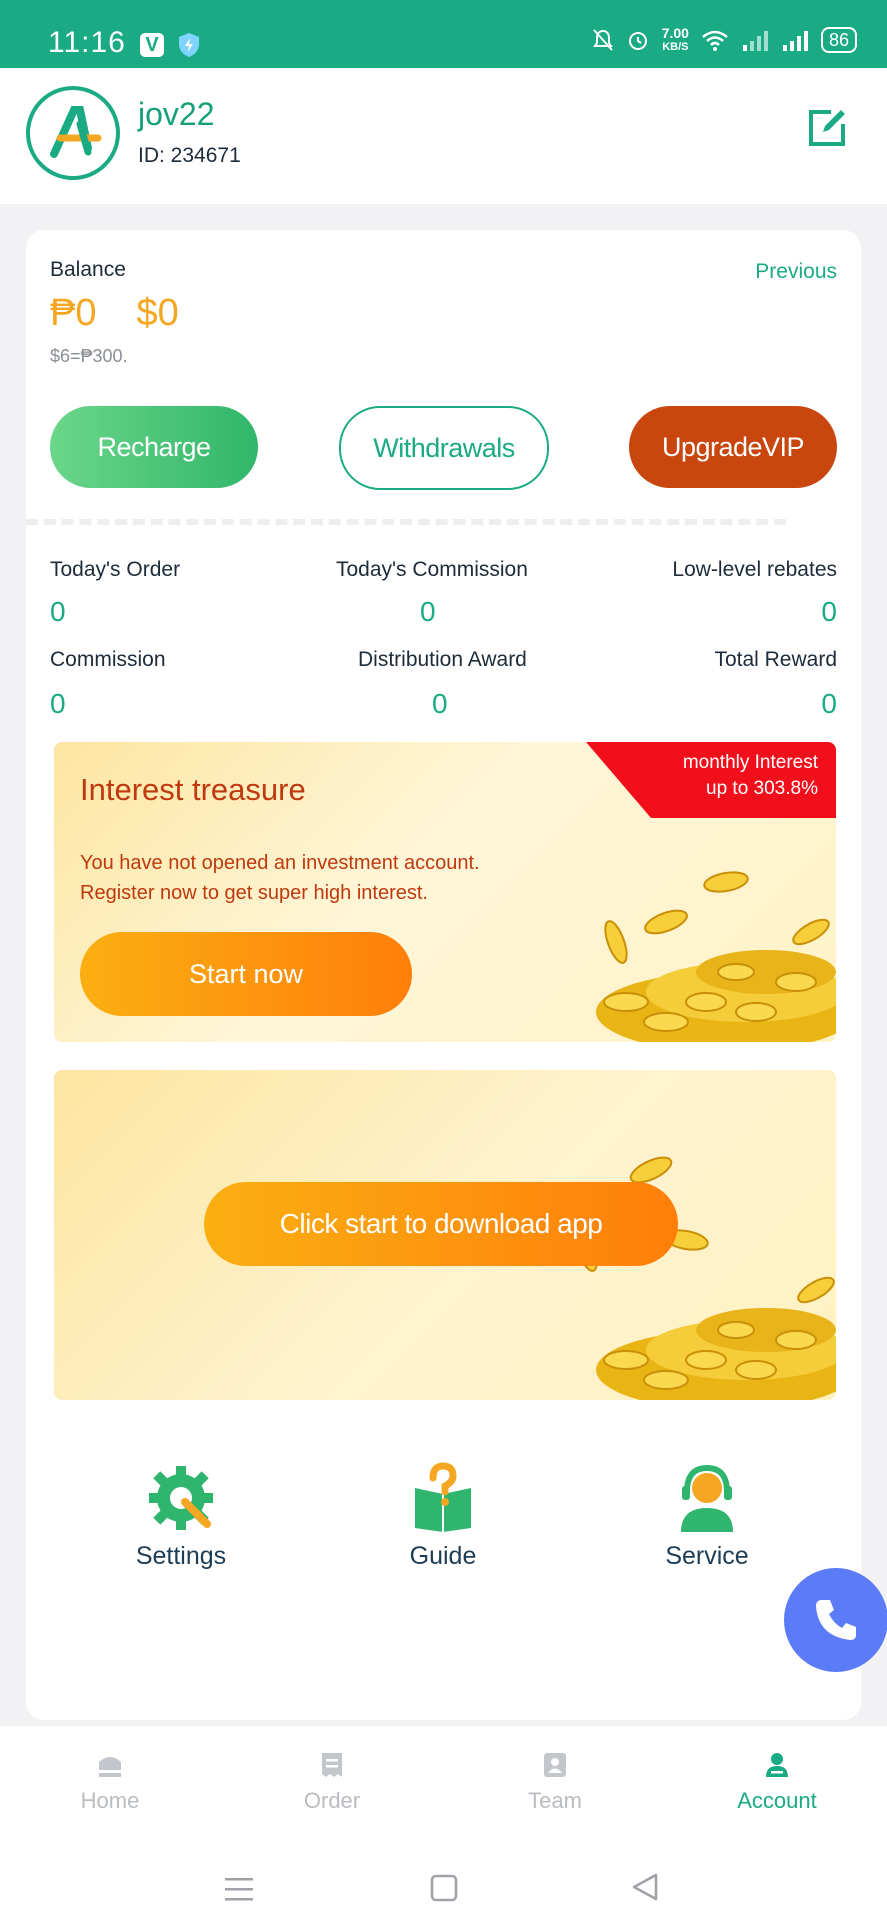 This screenshot has height=1920, width=887. I want to click on settings-shortcut: Settings, so click(181, 1516).